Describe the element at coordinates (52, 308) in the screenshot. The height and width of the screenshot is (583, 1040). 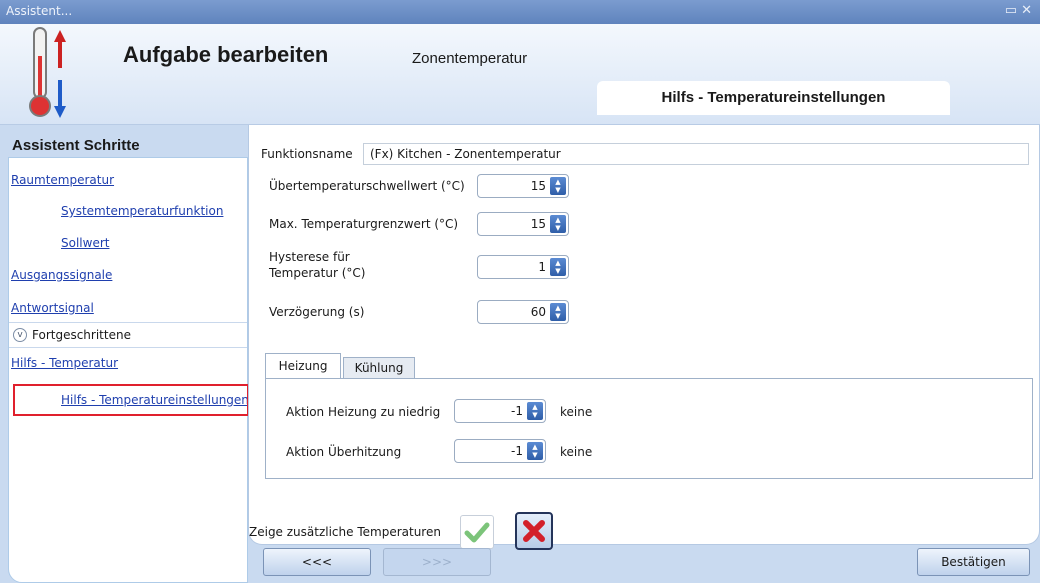
I see `step-antwortsignal: Antwortsignal` at that location.